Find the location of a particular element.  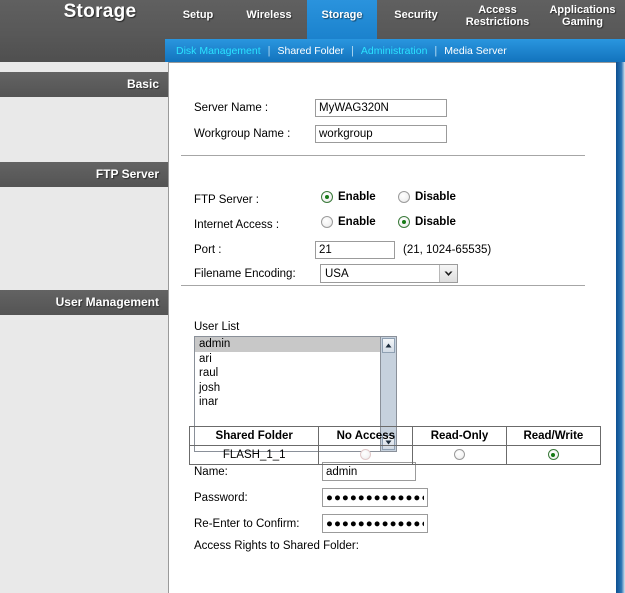

tab-applications-gaming: Applications Gaming is located at coordinates (582, 19).